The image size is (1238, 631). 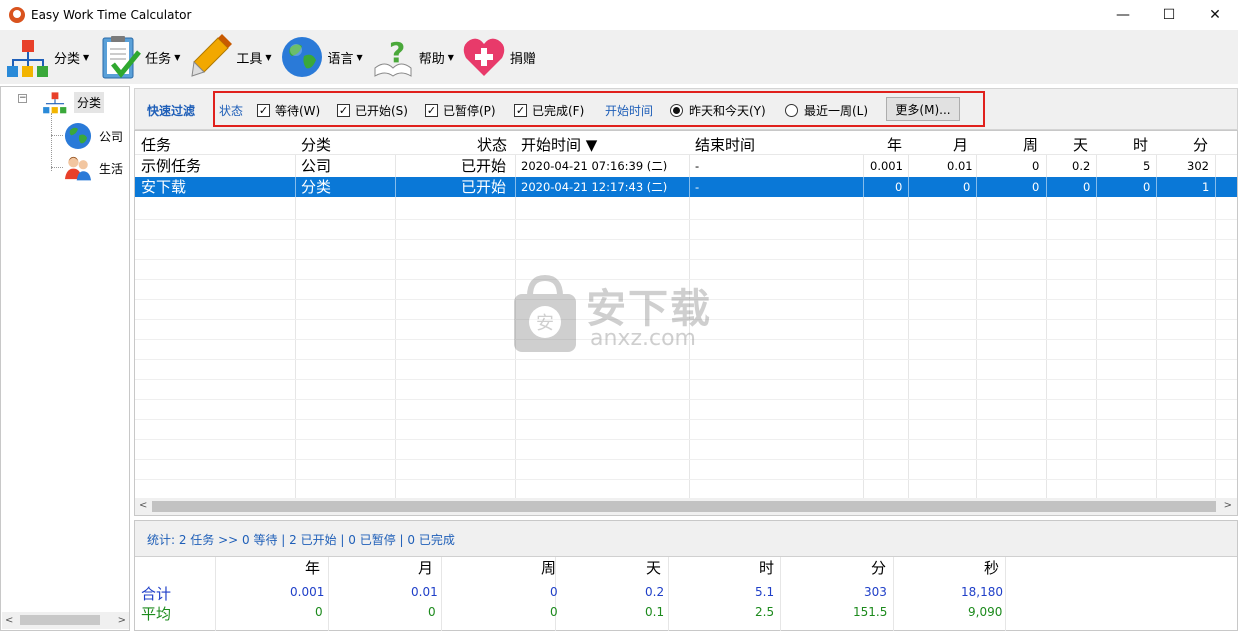 What do you see at coordinates (718, 110) in the screenshot?
I see `radio-yesterday-today: 昨天和今天(Y)` at bounding box center [718, 110].